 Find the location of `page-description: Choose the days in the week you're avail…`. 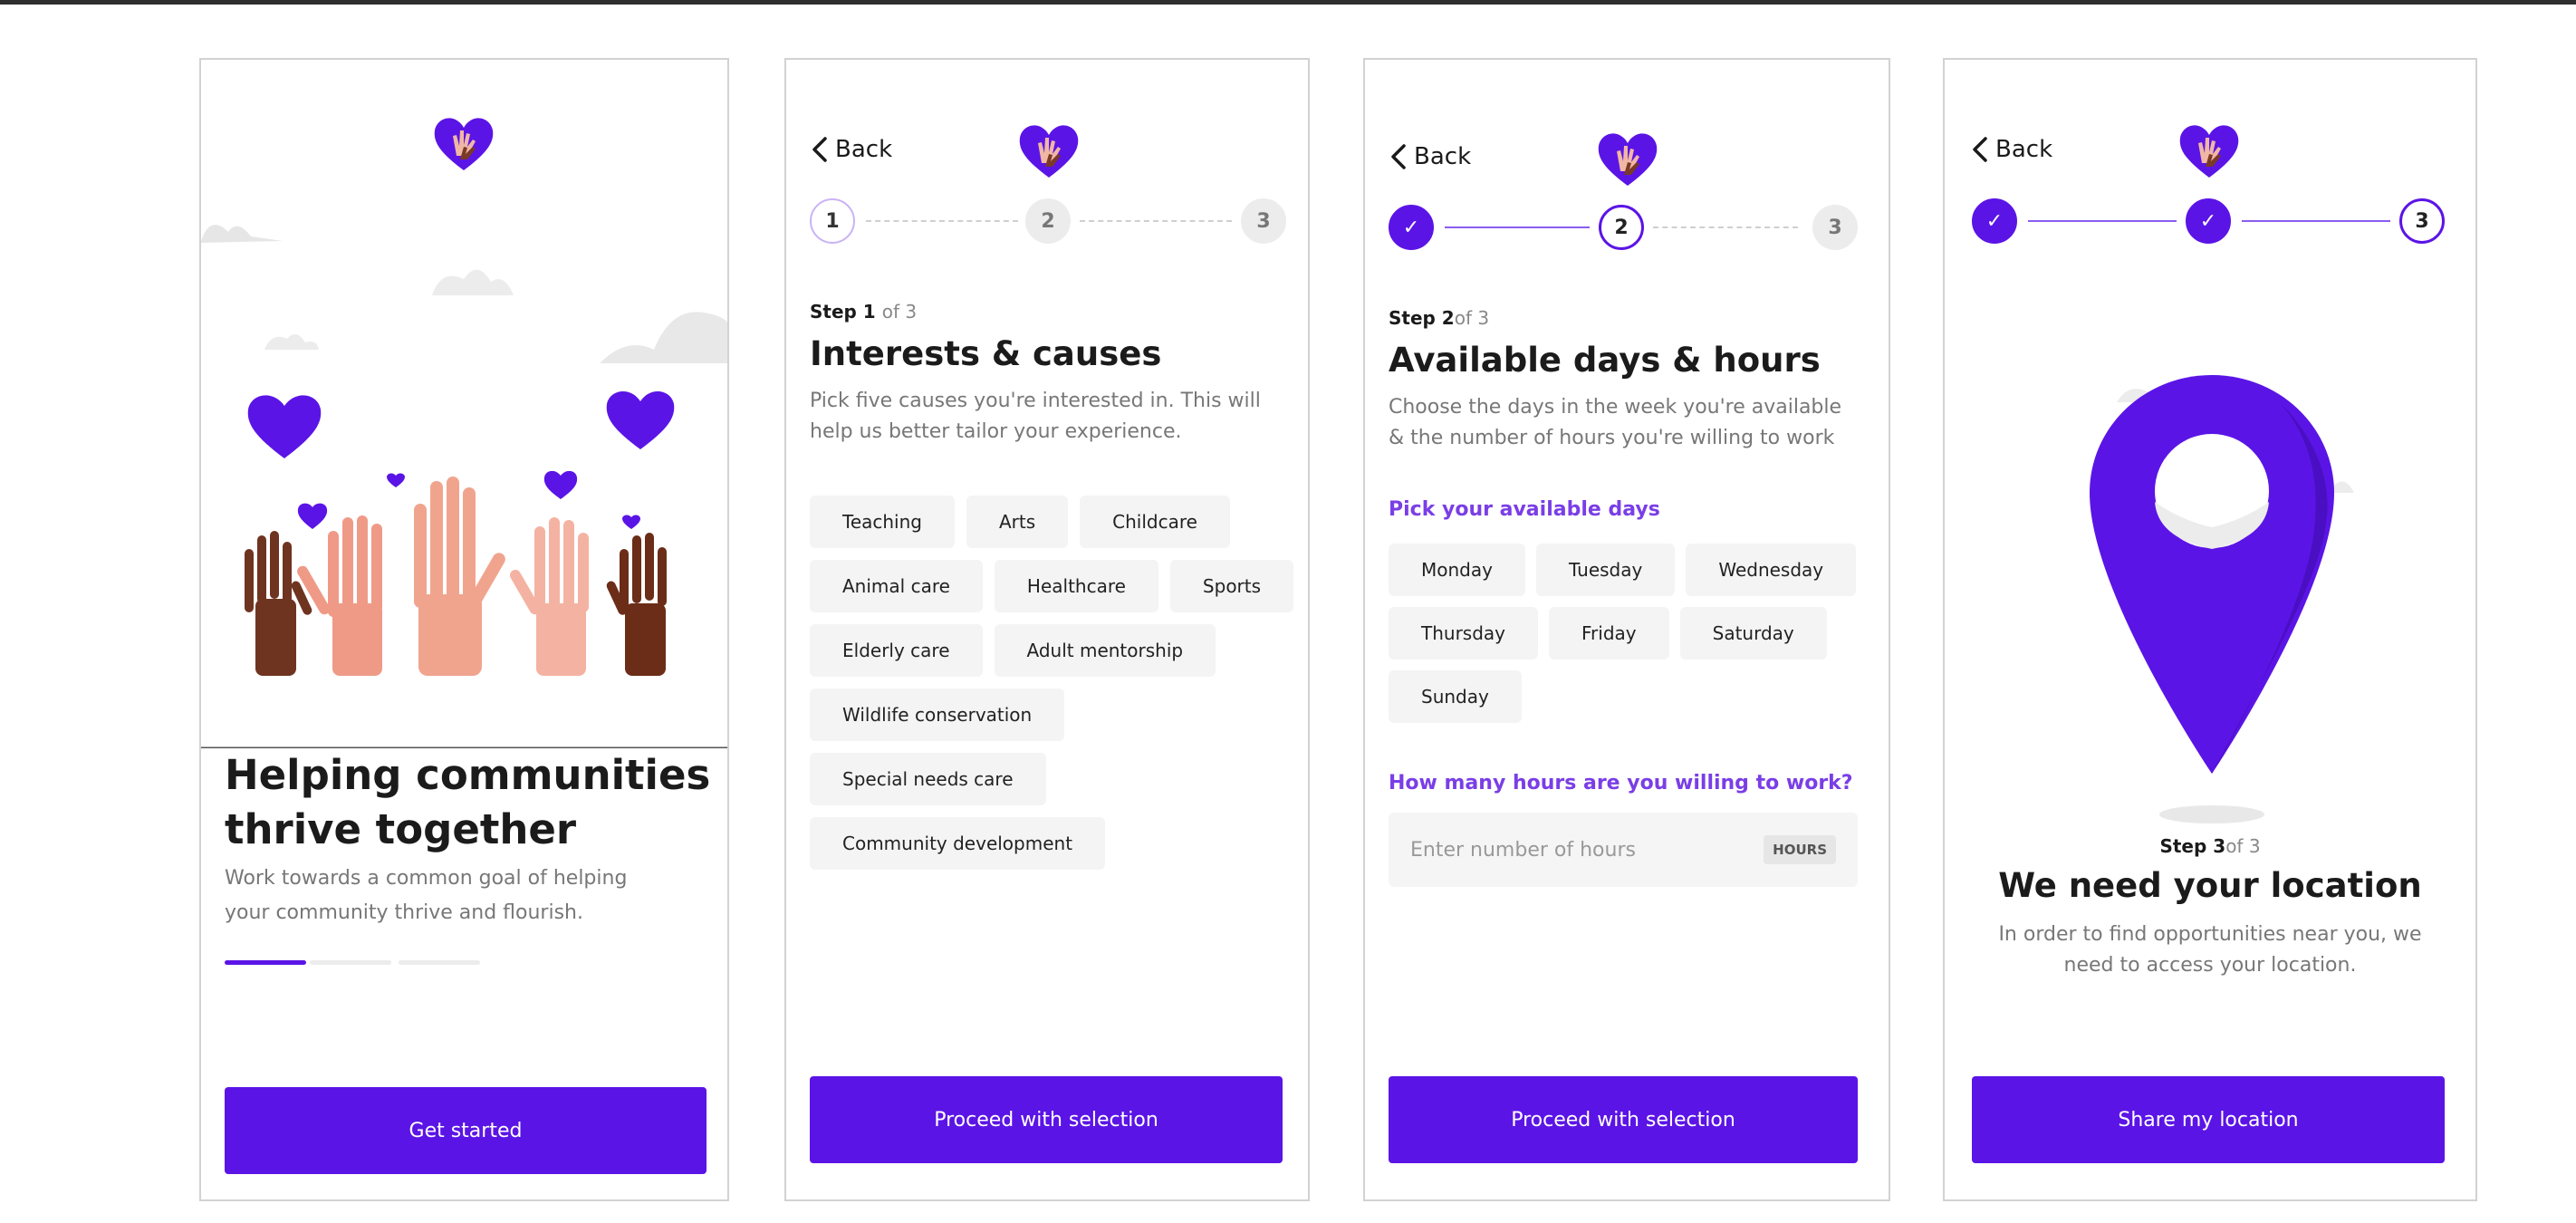

page-description: Choose the days in the week you're avail… is located at coordinates (1629, 423).